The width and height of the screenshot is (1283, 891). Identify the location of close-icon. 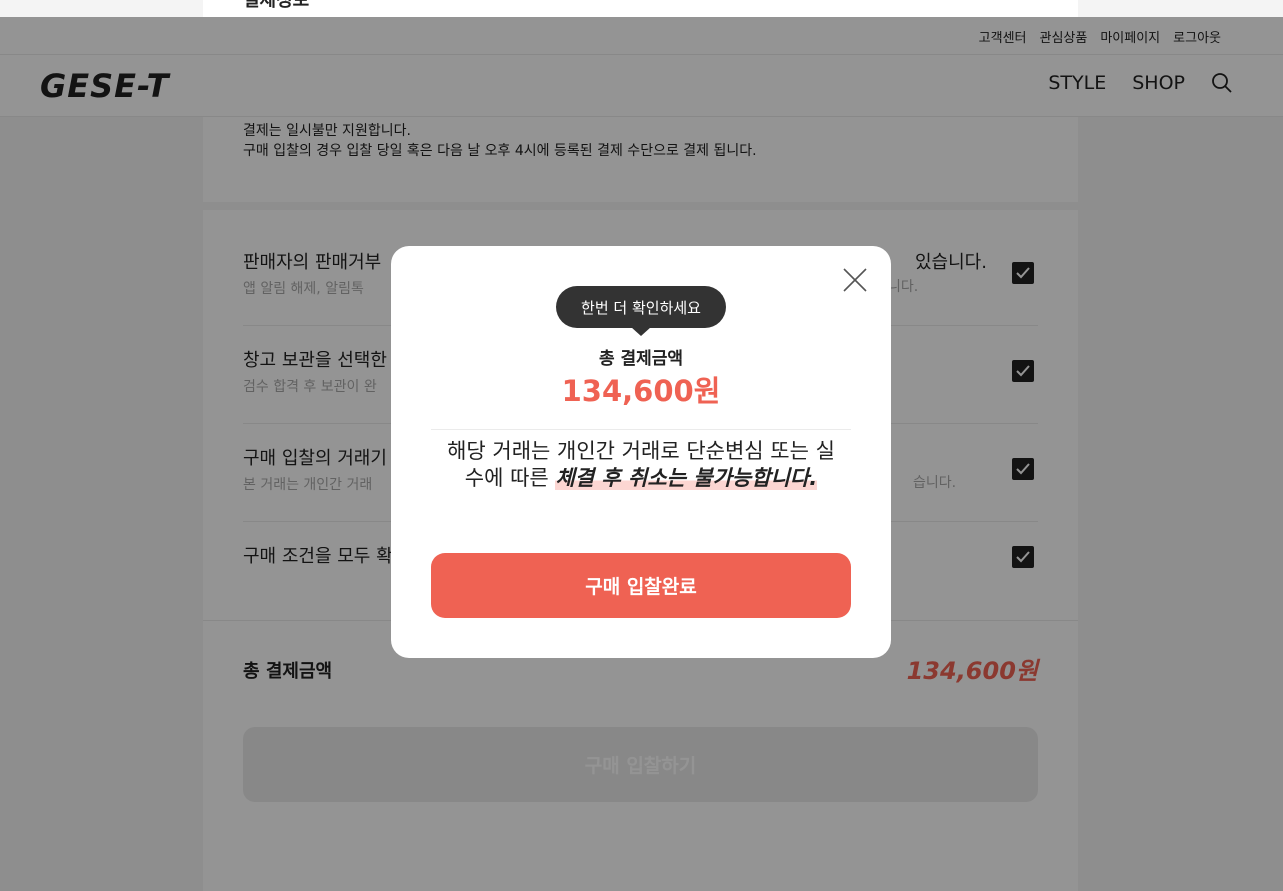
(855, 280).